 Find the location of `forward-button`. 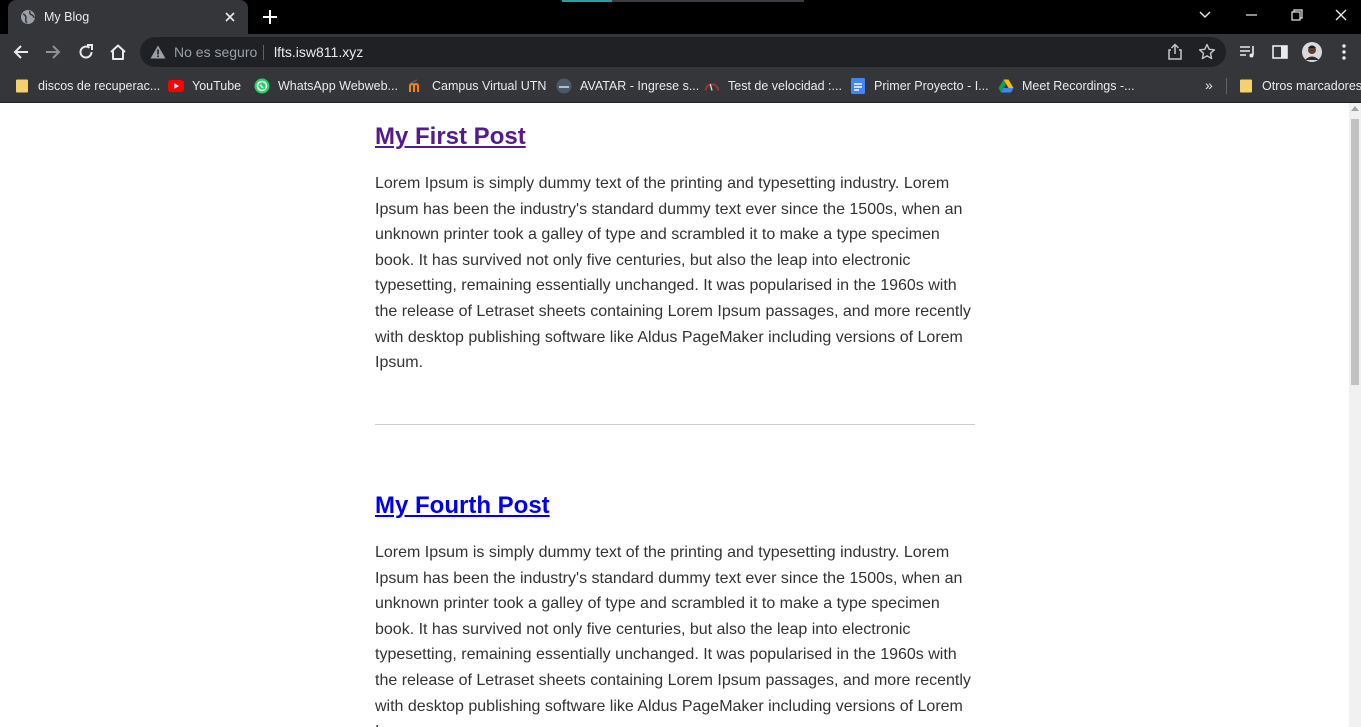

forward-button is located at coordinates (53, 52).